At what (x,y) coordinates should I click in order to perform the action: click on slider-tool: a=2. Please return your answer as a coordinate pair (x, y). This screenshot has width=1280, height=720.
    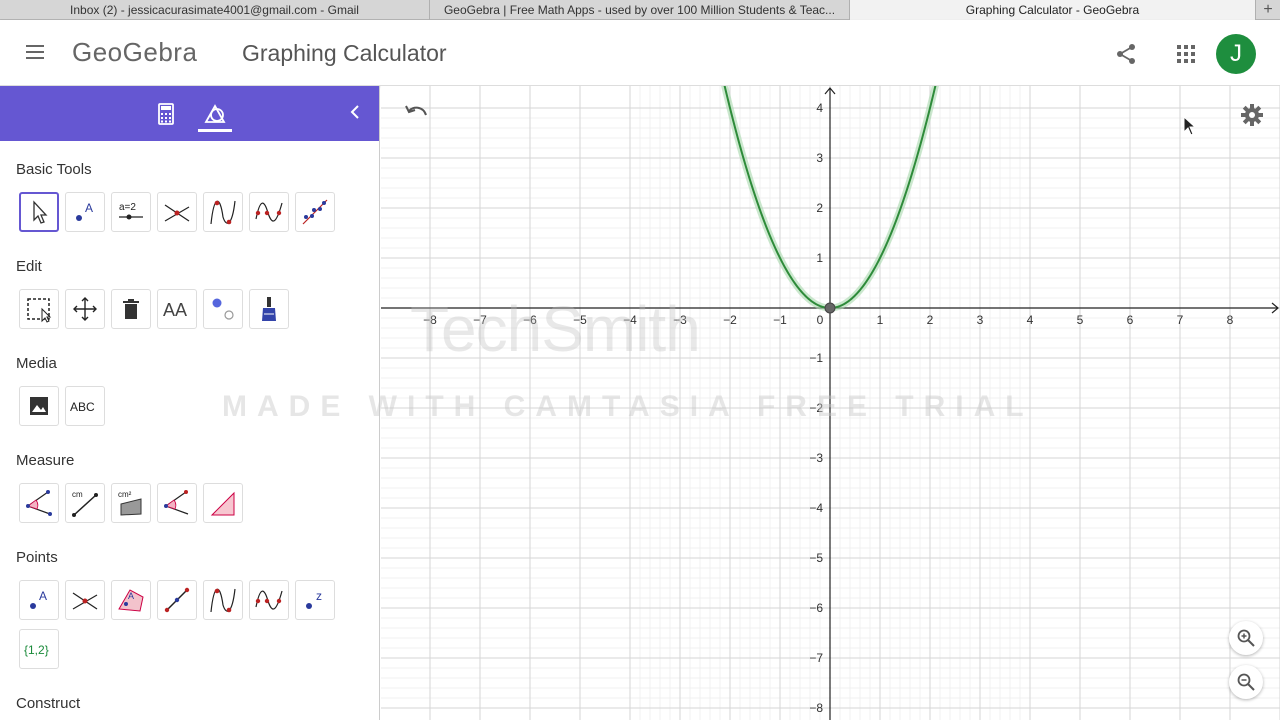
    Looking at the image, I should click on (131, 212).